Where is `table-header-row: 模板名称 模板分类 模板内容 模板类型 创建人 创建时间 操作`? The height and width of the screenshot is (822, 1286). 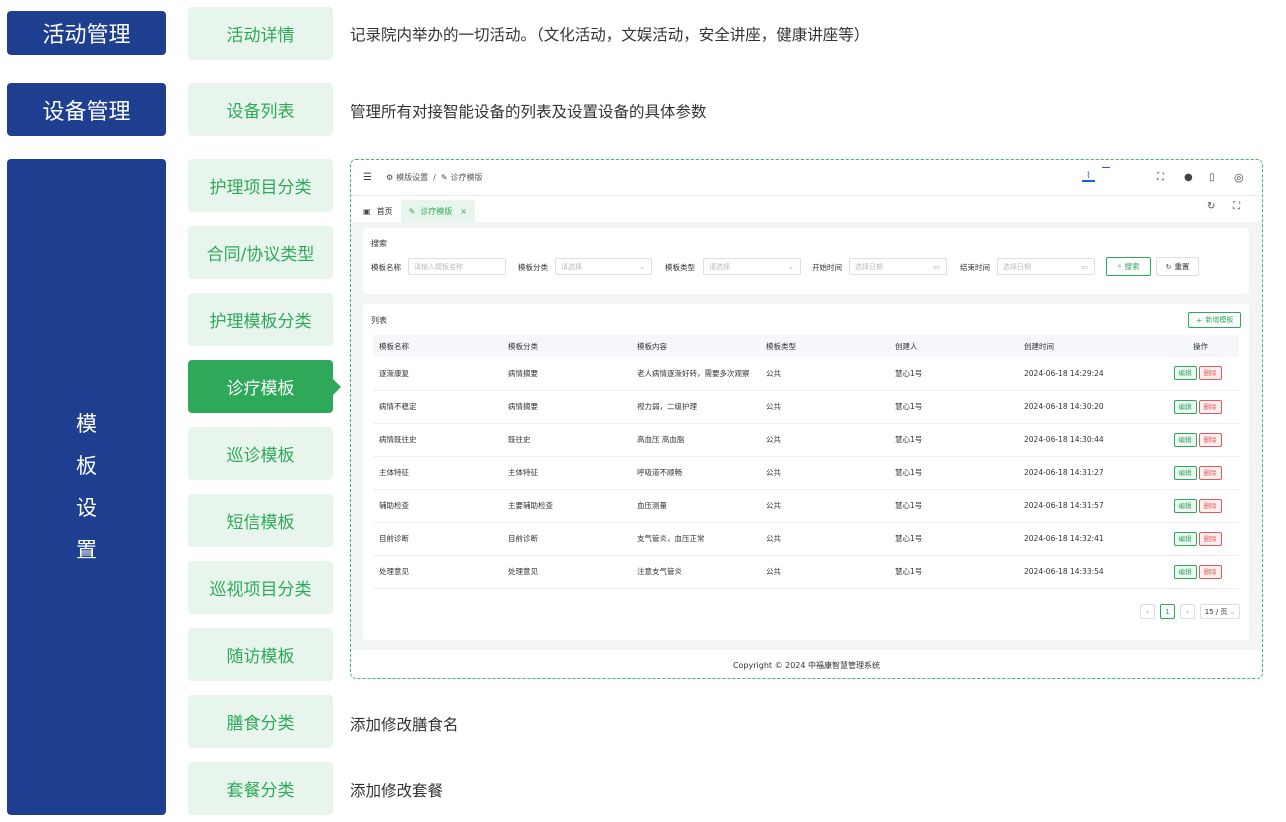 table-header-row: 模板名称 模板分类 模板内容 模板类型 创建人 创建时间 操作 is located at coordinates (806, 346).